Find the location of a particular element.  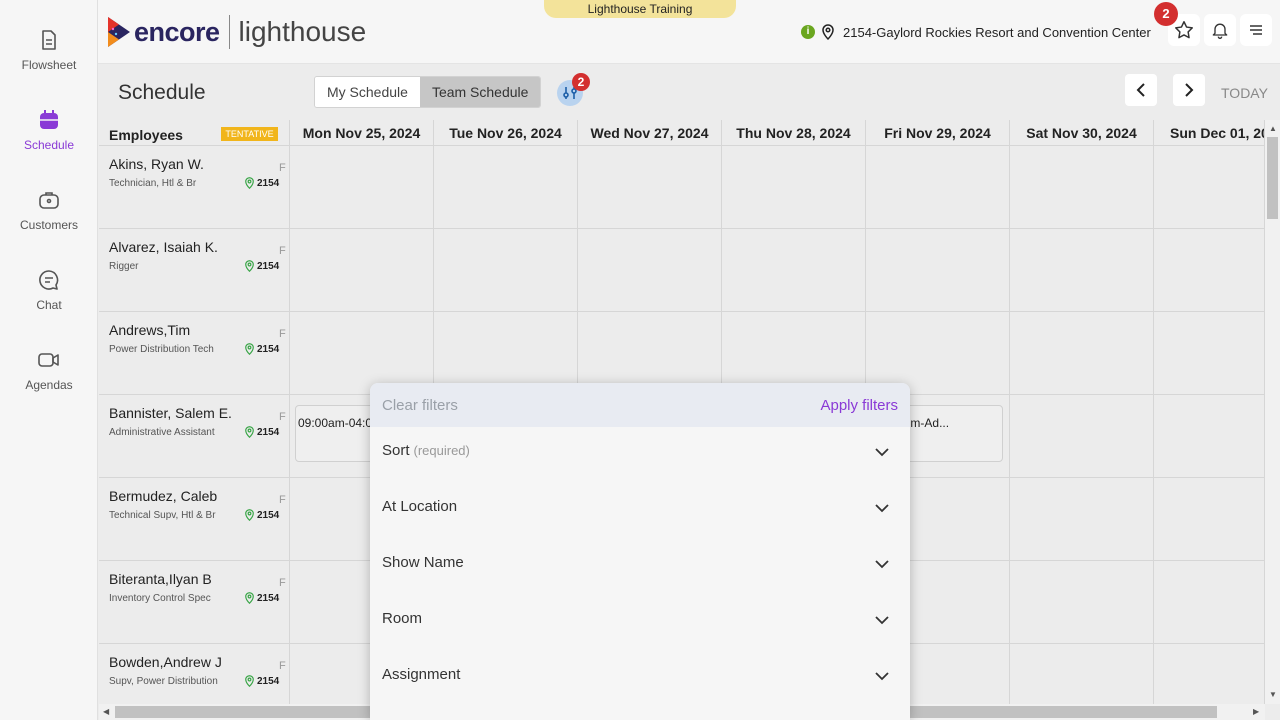

nav-item-agendas: Agendas is located at coordinates (49, 378).